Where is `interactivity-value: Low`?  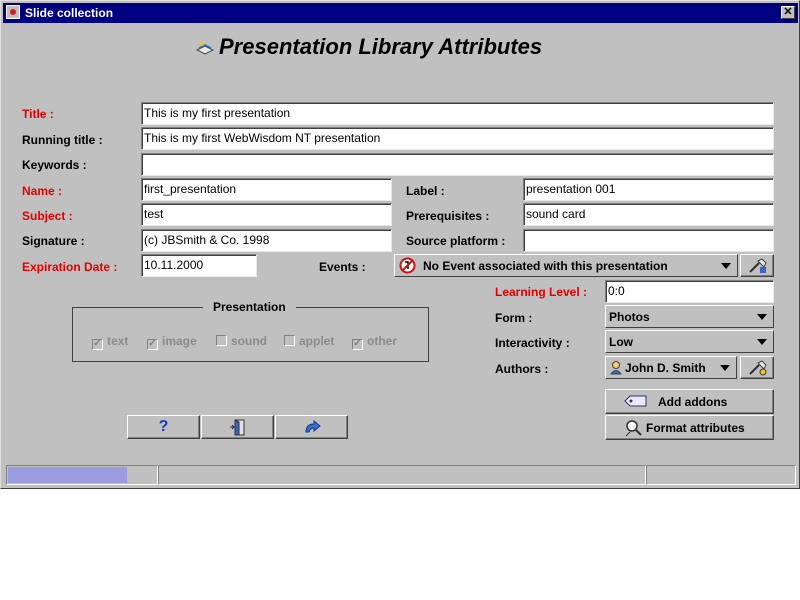 interactivity-value: Low is located at coordinates (621, 342).